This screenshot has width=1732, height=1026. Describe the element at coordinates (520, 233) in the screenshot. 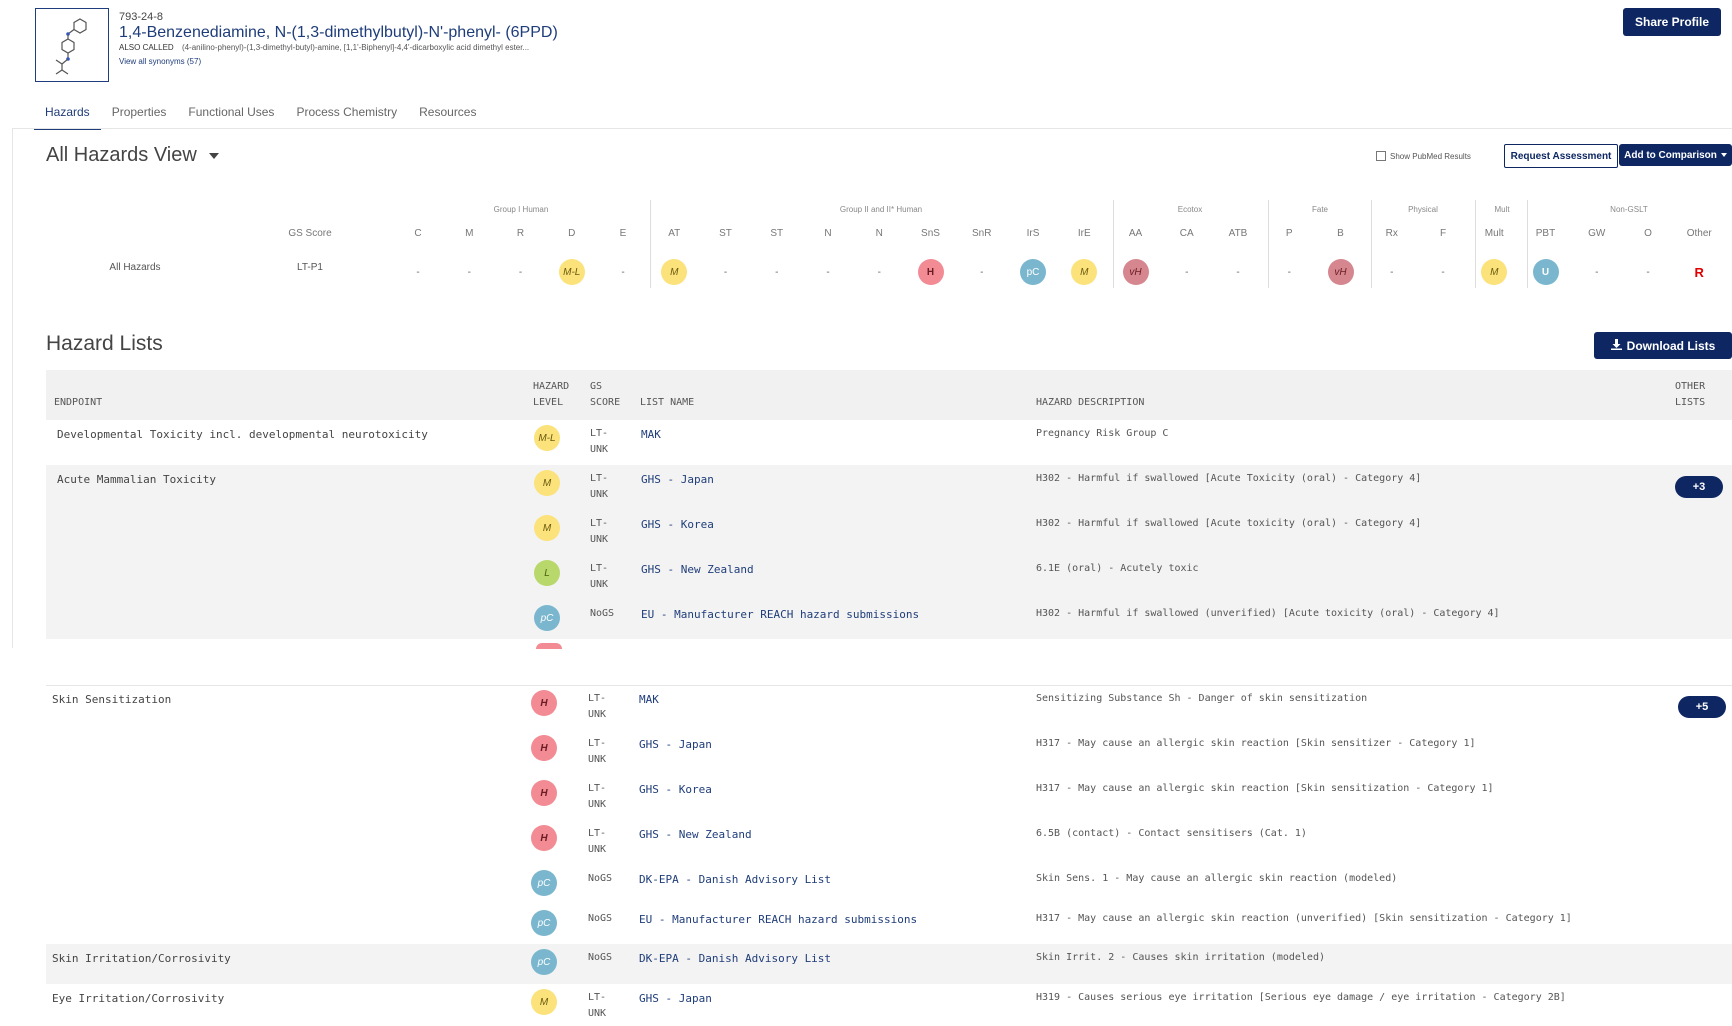

I see `hazard-column-header-r: R` at that location.